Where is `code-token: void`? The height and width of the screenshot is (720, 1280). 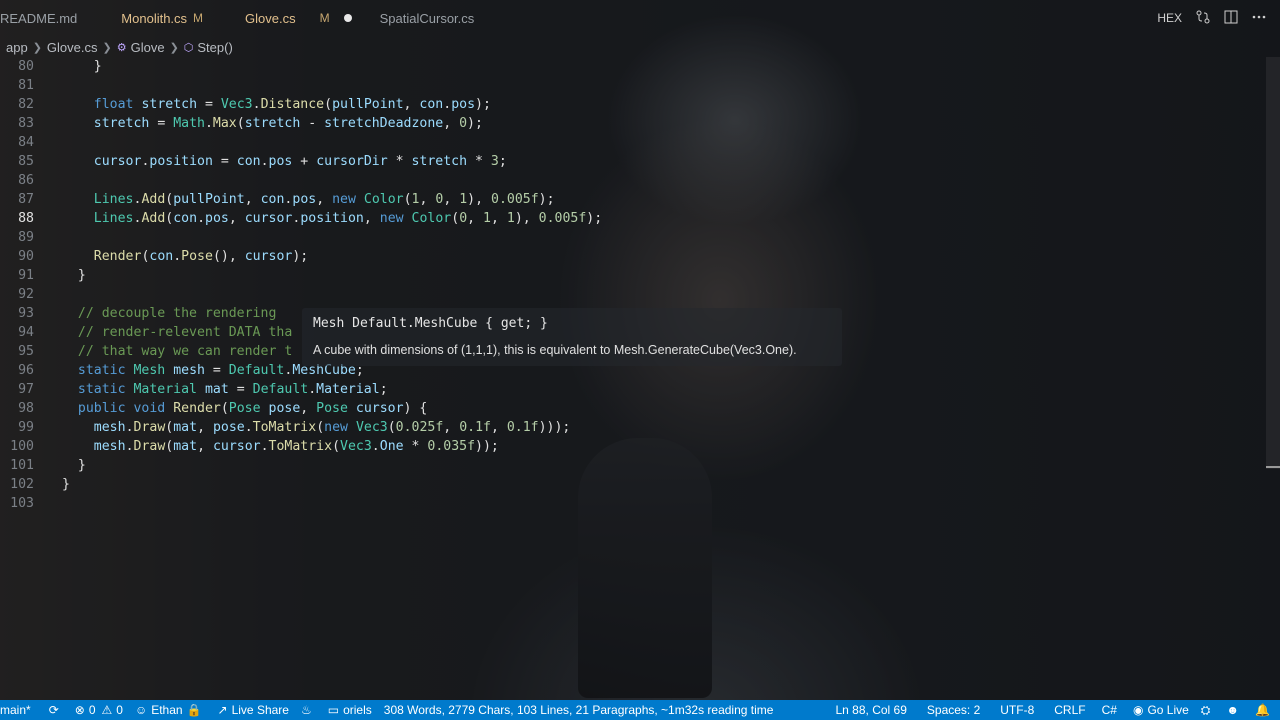 code-token: void is located at coordinates (149, 408).